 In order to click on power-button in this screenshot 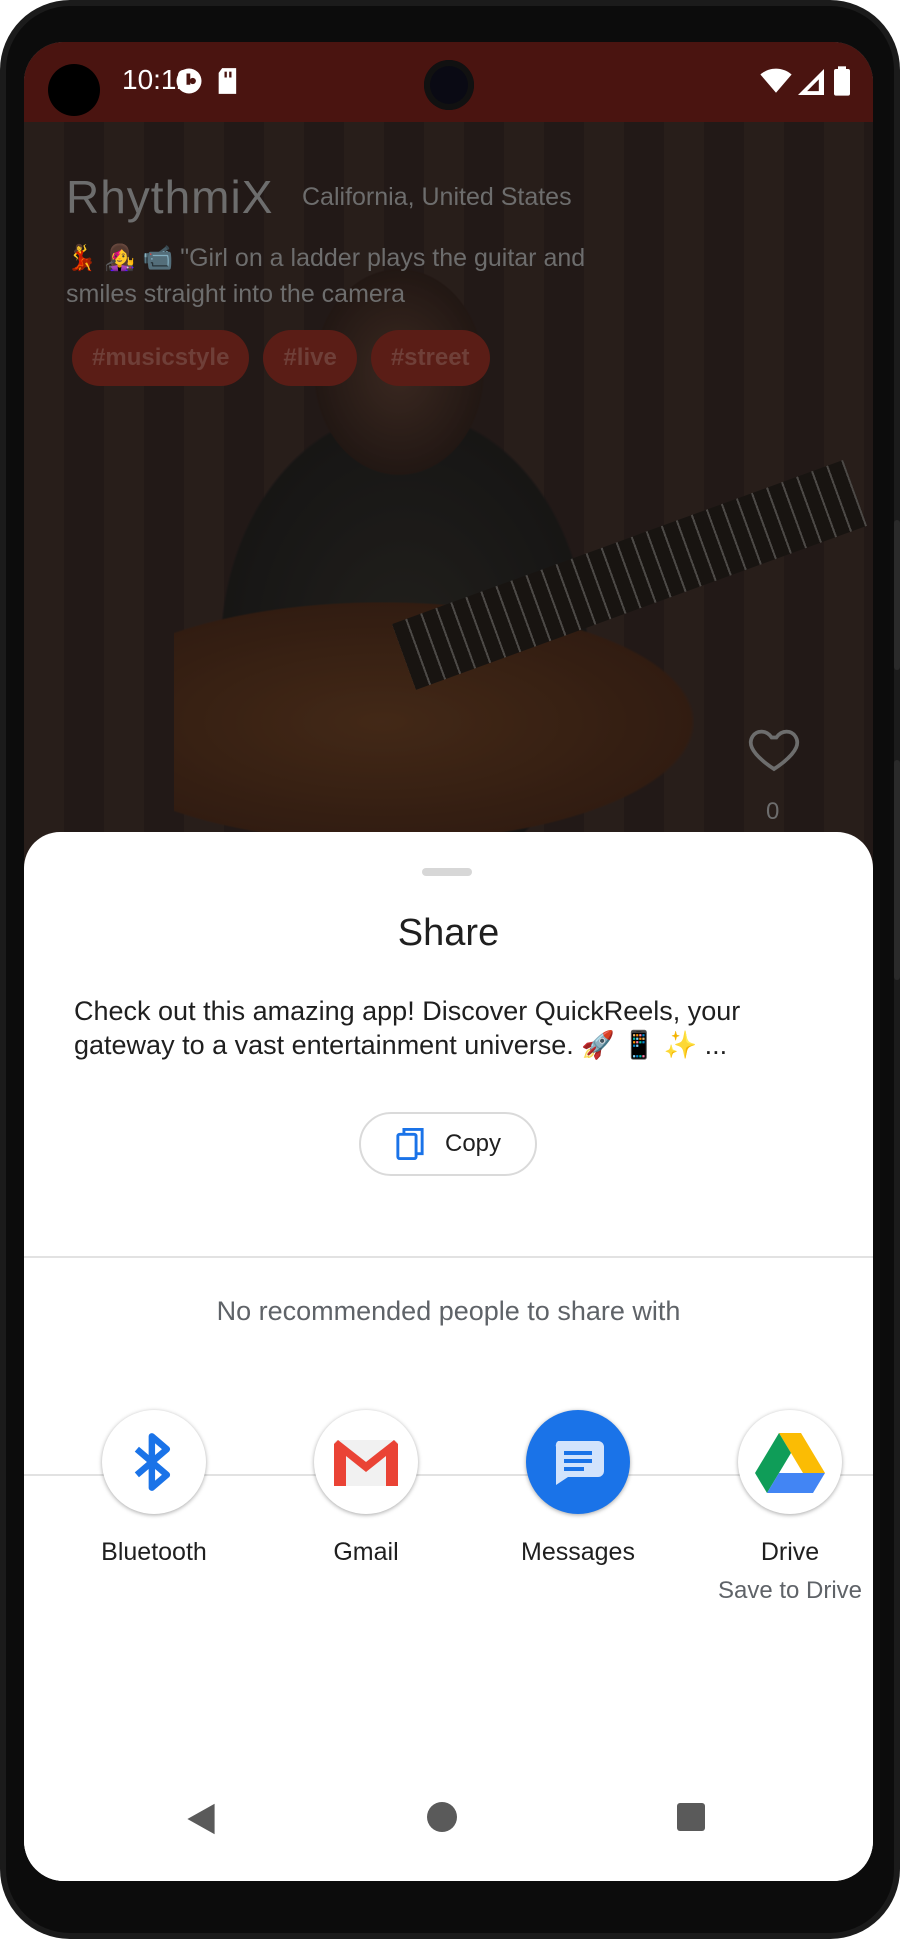, I will do `click(897, 595)`.